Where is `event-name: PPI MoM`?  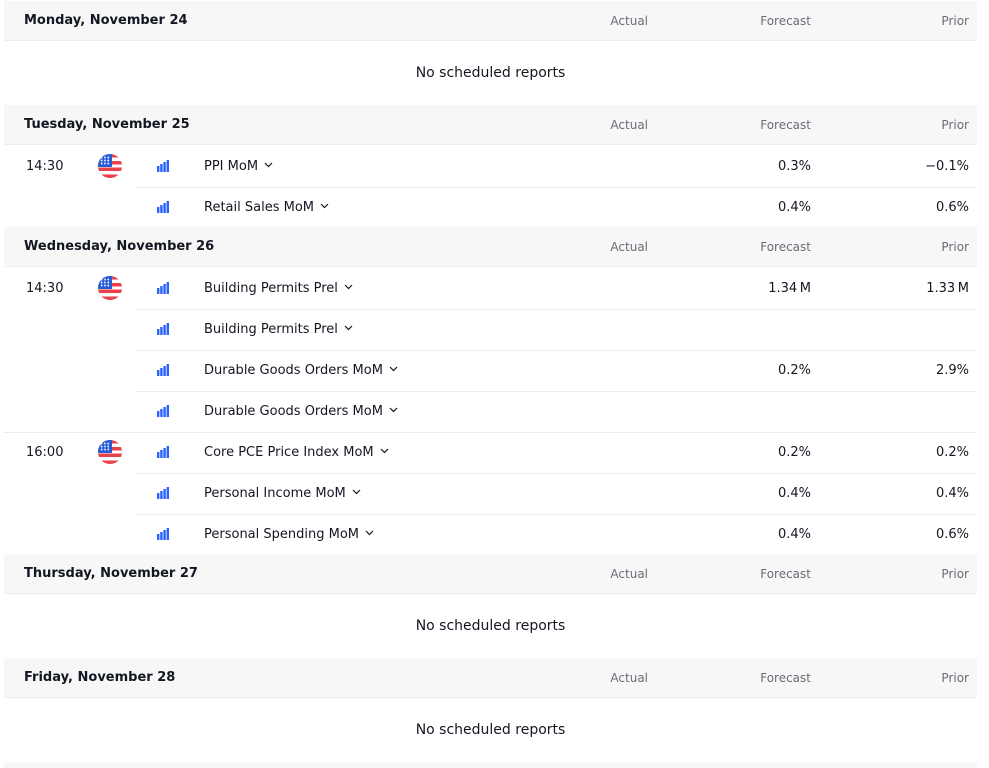 event-name: PPI MoM is located at coordinates (238, 166).